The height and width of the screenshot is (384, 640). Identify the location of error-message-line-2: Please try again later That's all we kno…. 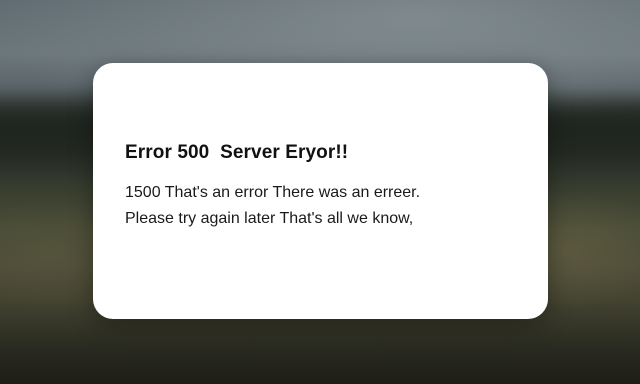
(269, 218).